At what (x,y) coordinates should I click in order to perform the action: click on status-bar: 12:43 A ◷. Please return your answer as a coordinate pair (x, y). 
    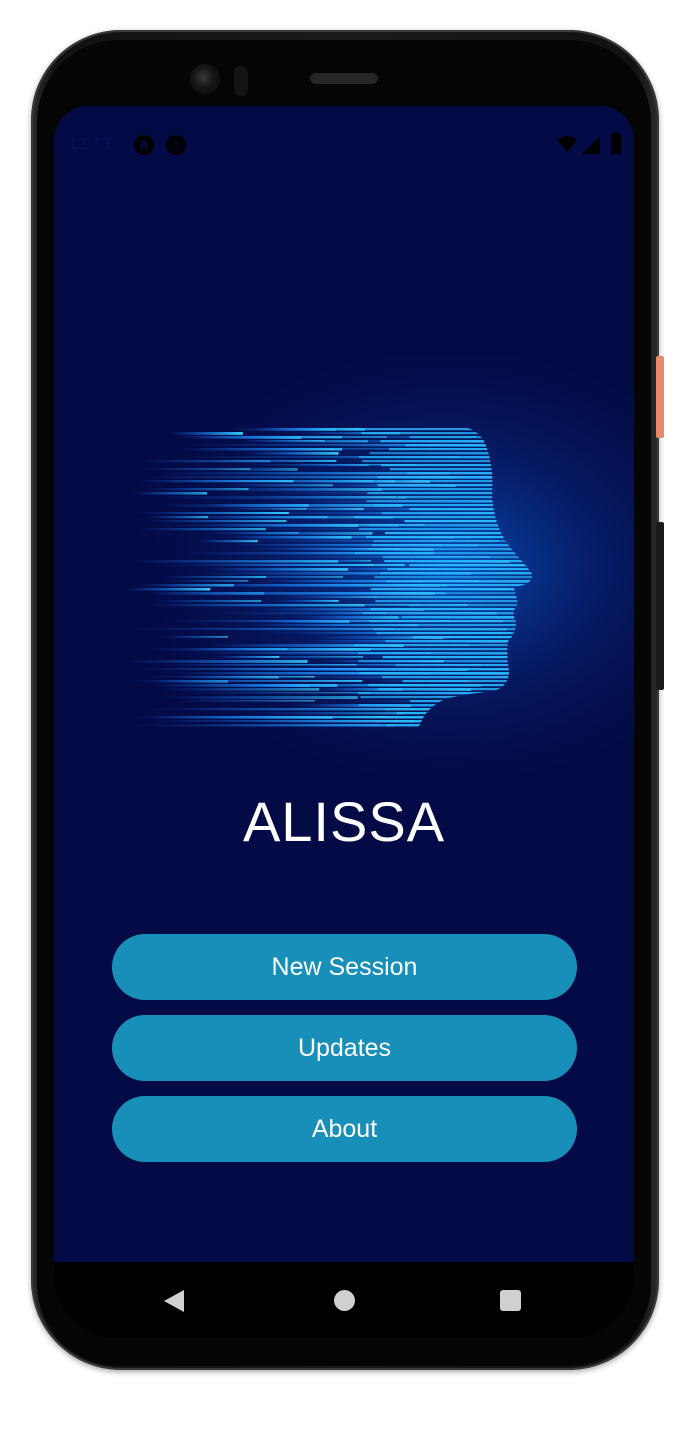
    Looking at the image, I should click on (344, 145).